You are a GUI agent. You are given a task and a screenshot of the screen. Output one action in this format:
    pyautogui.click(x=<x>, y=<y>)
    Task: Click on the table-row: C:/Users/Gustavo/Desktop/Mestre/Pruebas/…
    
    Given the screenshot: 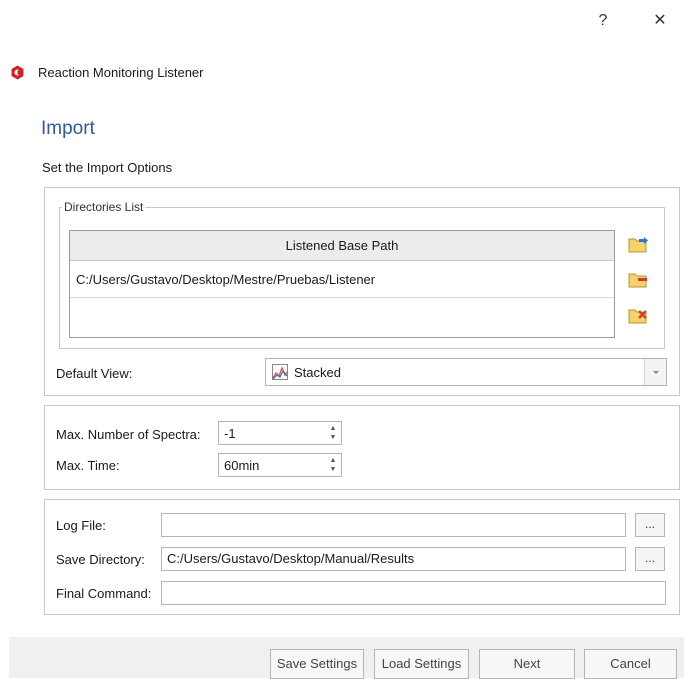 What is the action you would take?
    pyautogui.click(x=342, y=279)
    